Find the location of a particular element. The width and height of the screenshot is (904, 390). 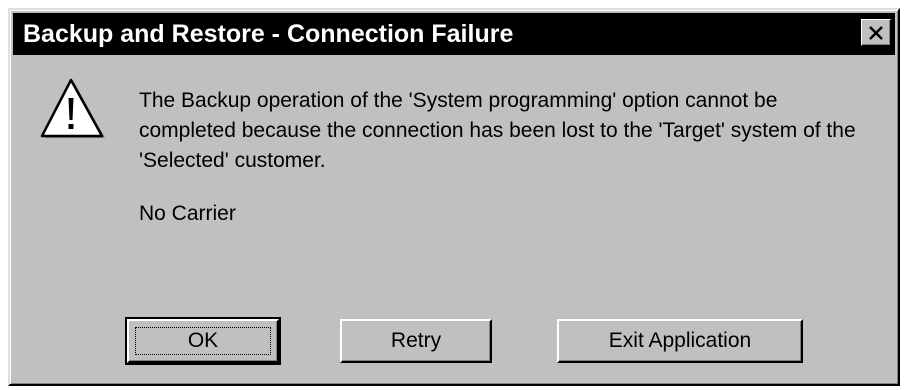

ok-button: OK is located at coordinates (203, 341).